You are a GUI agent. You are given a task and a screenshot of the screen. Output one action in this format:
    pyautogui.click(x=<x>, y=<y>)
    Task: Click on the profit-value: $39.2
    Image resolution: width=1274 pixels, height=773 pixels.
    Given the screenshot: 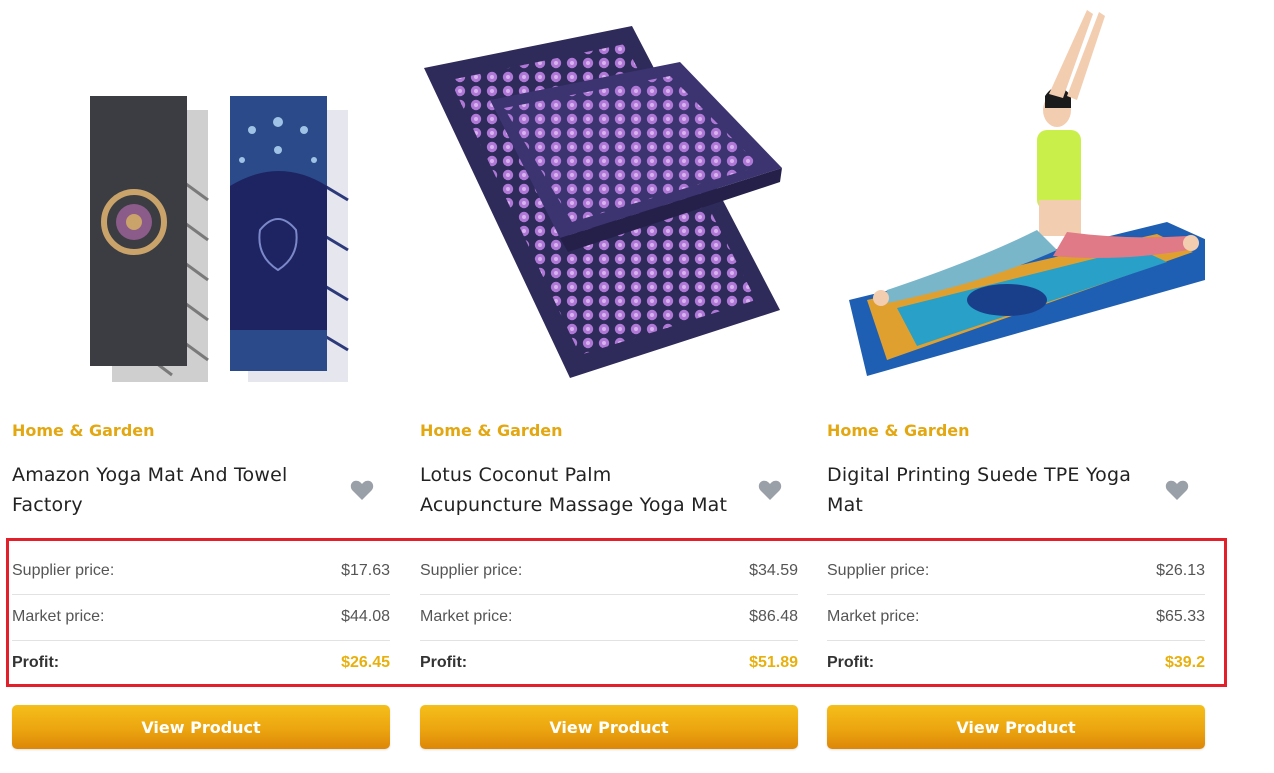 What is the action you would take?
    pyautogui.click(x=1184, y=662)
    